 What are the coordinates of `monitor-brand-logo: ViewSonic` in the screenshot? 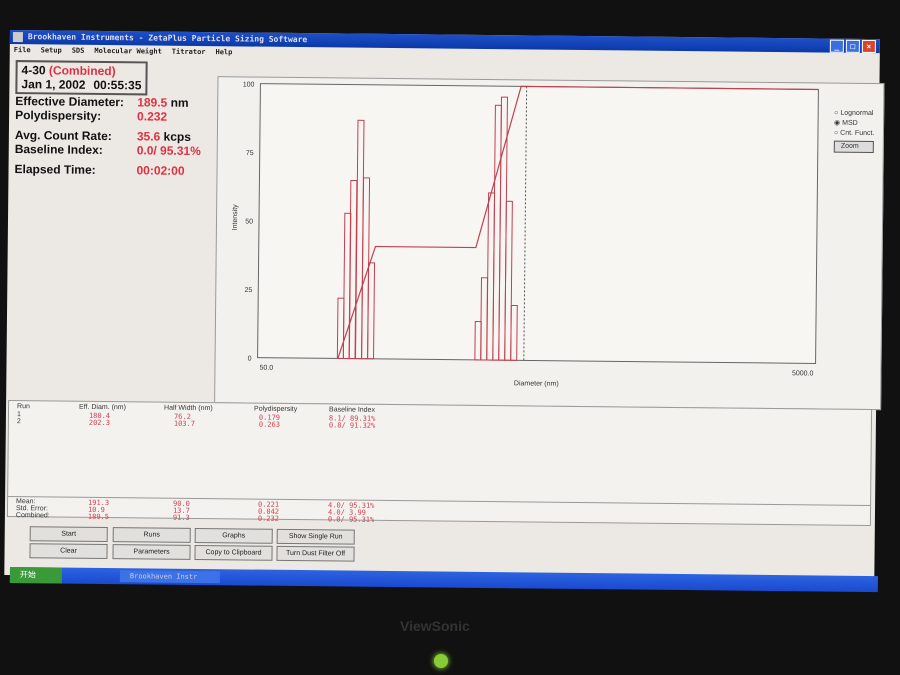 It's located at (435, 626).